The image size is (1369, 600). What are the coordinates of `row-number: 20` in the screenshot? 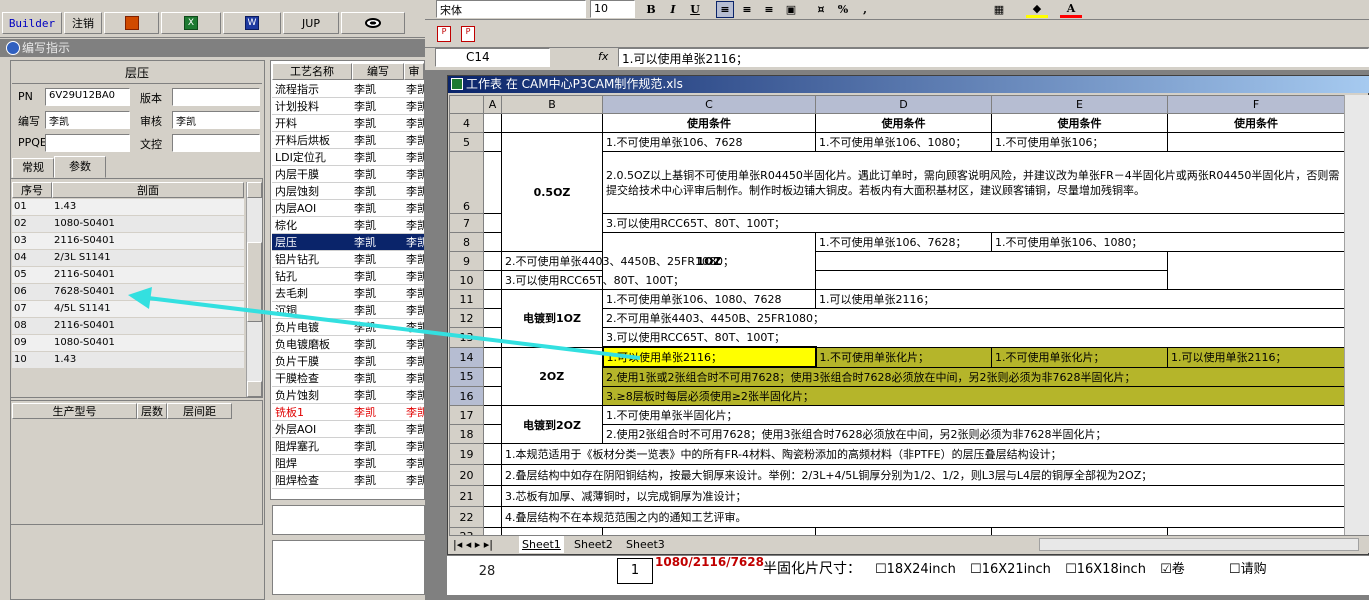 It's located at (466, 475).